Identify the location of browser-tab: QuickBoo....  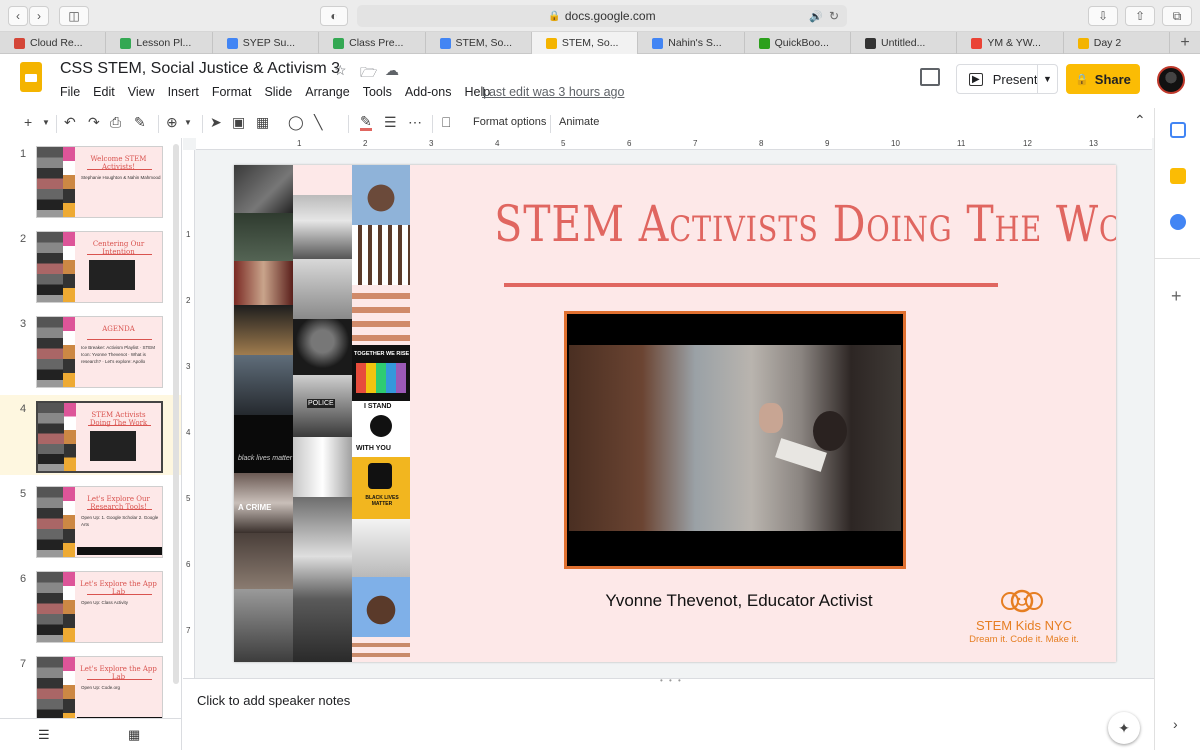
(798, 43).